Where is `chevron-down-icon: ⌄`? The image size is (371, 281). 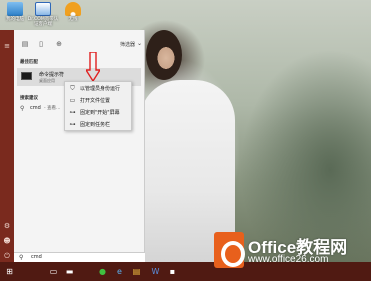
chevron-down-icon: ⌄ is located at coordinates (139, 43).